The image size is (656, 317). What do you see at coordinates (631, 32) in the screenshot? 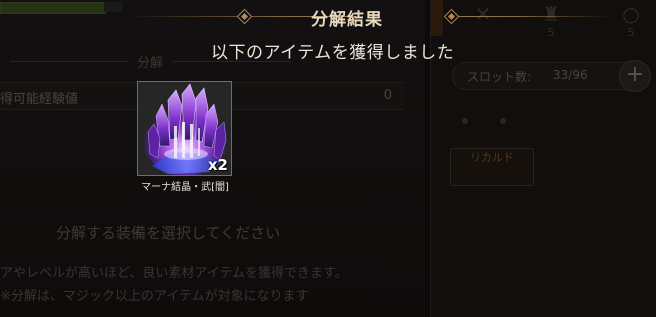
I see `tab-accessory-count: 5` at bounding box center [631, 32].